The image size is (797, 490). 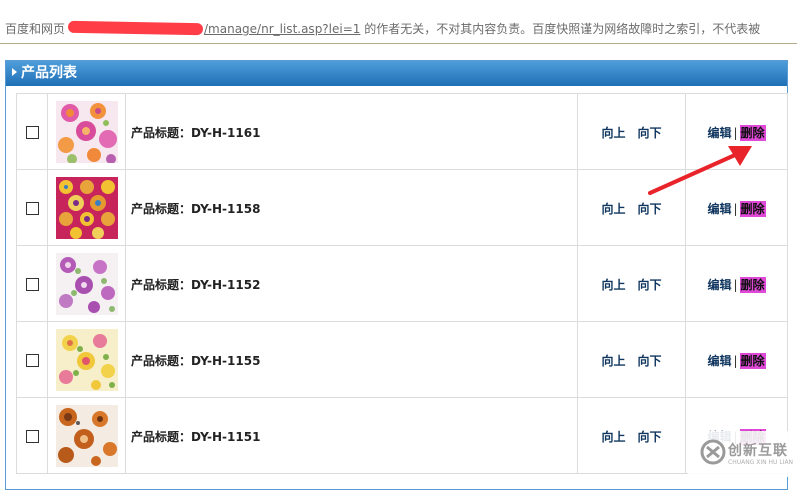 I want to click on watermark: 创新互联 CHUANG XIN HU LIAN, so click(x=742, y=454).